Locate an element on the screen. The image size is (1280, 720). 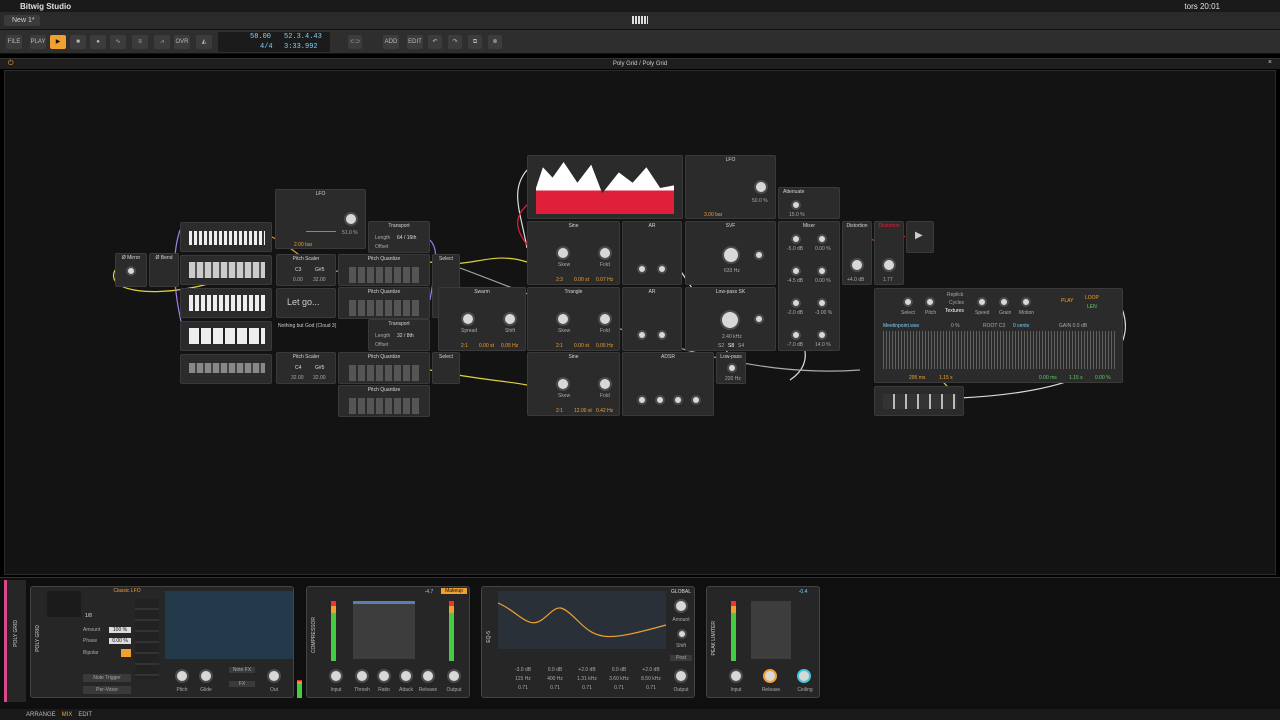
shift-knob is located at coordinates (682, 634).